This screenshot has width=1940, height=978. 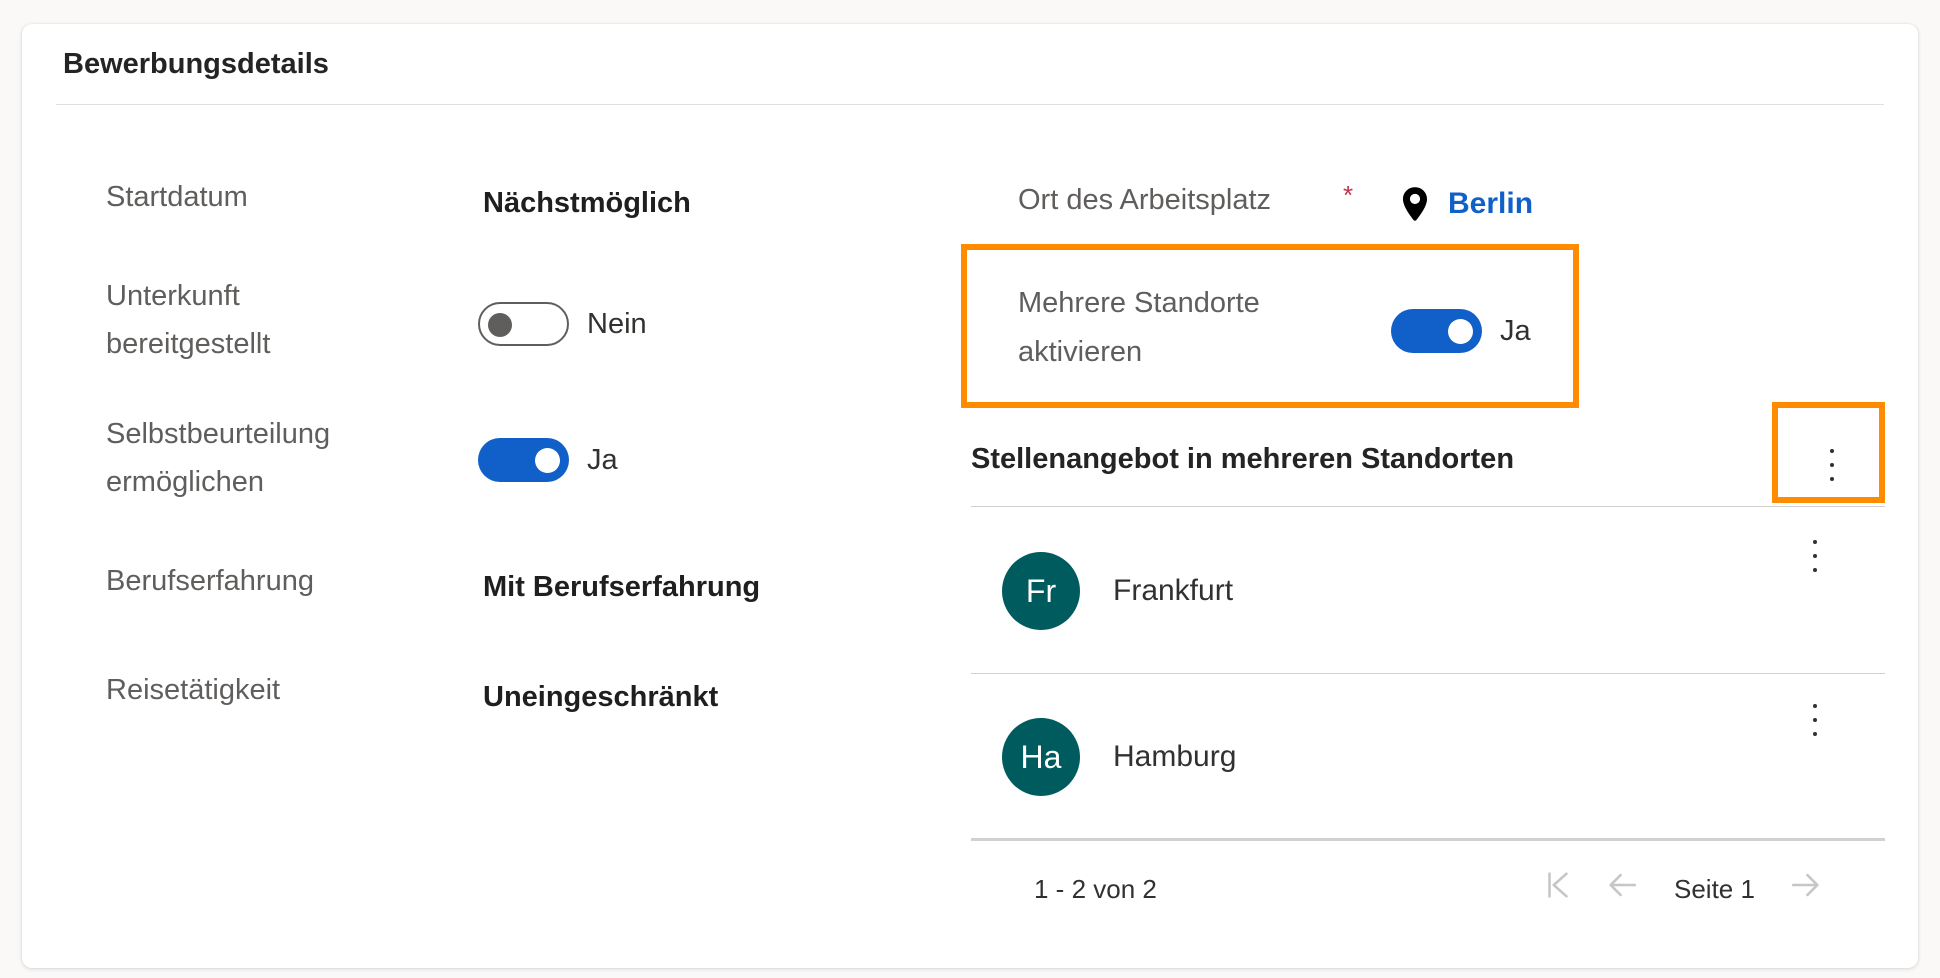 What do you see at coordinates (1832, 465) in the screenshot?
I see `subgrid-more-icon` at bounding box center [1832, 465].